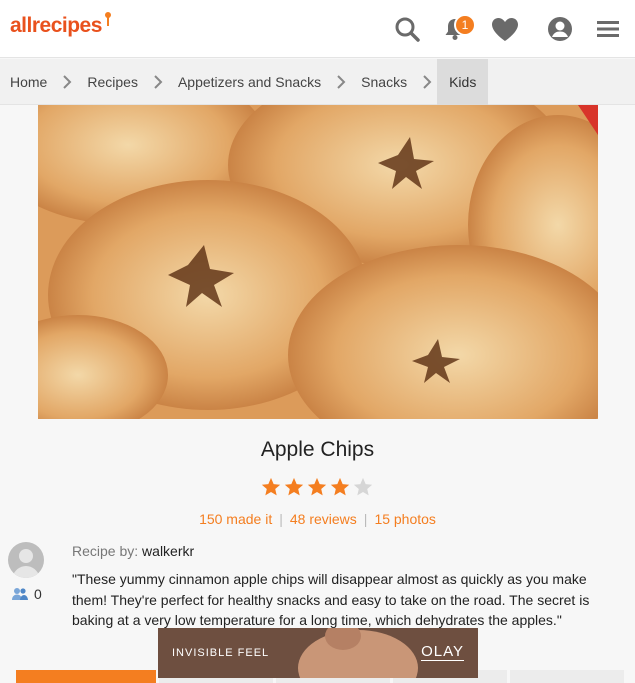  I want to click on author-avatar, so click(26, 560).